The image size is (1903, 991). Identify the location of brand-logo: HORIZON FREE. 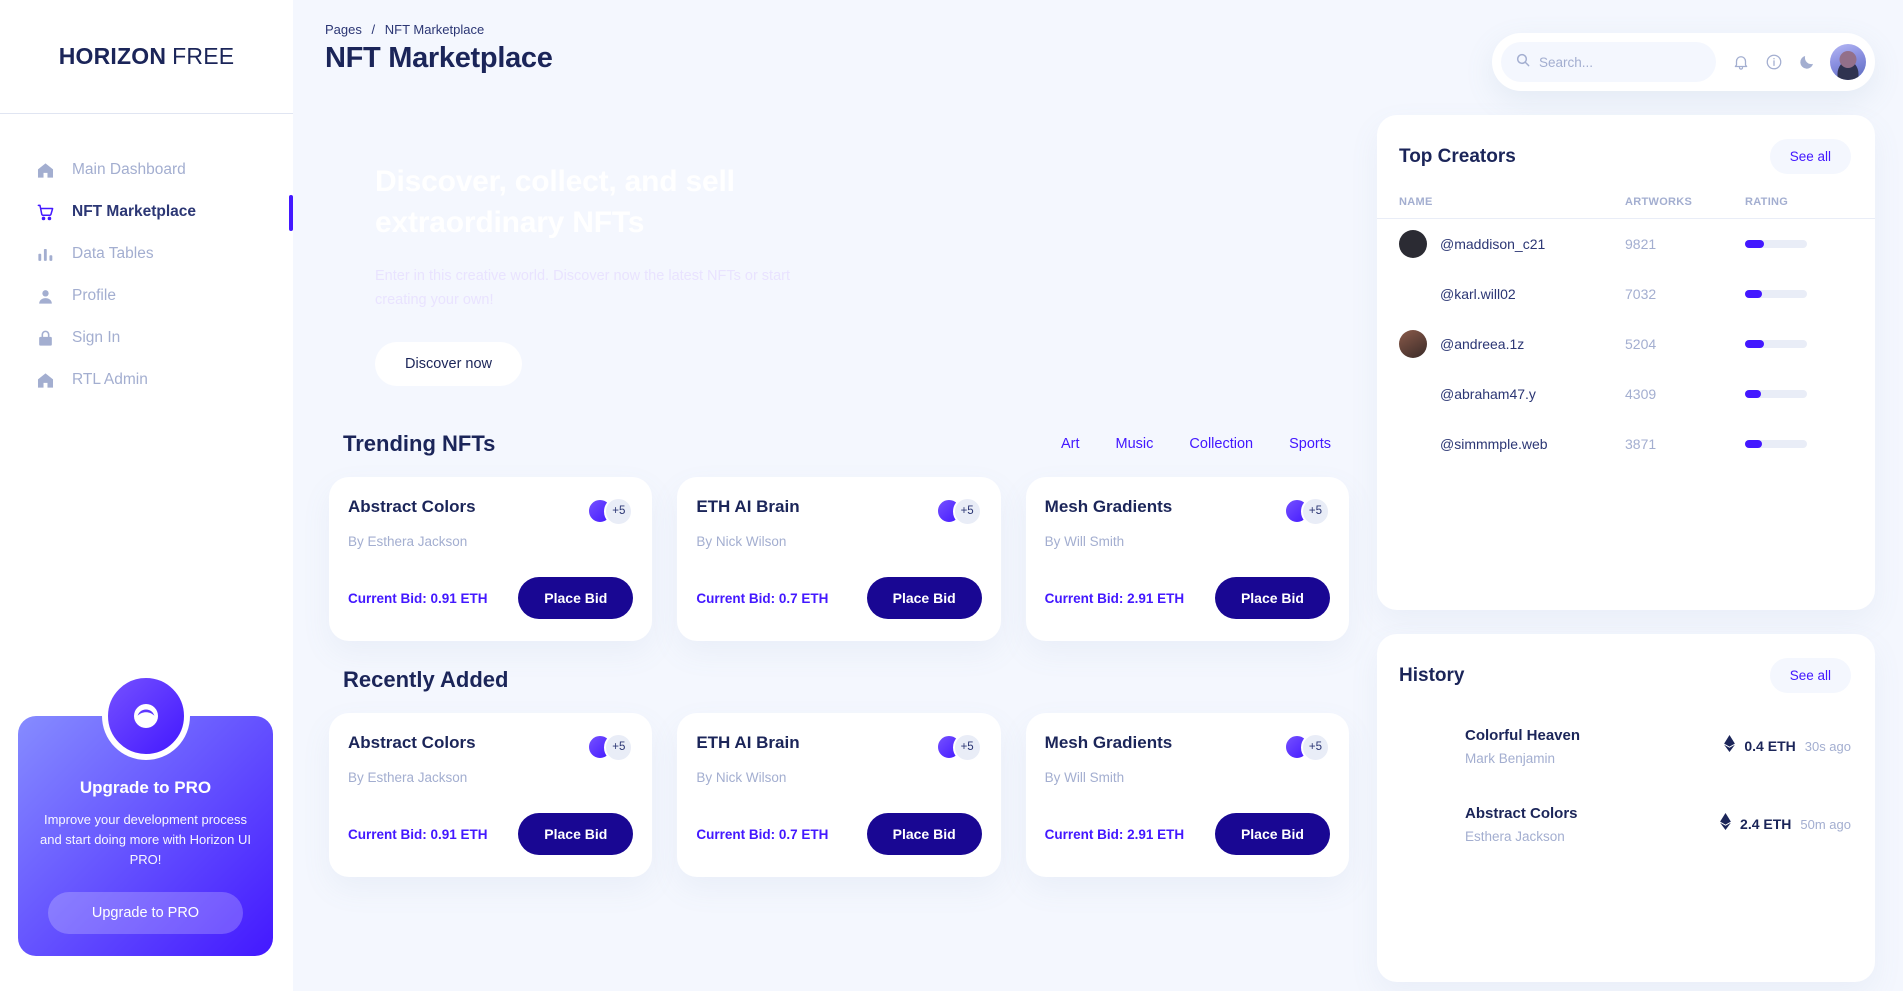
(146, 56).